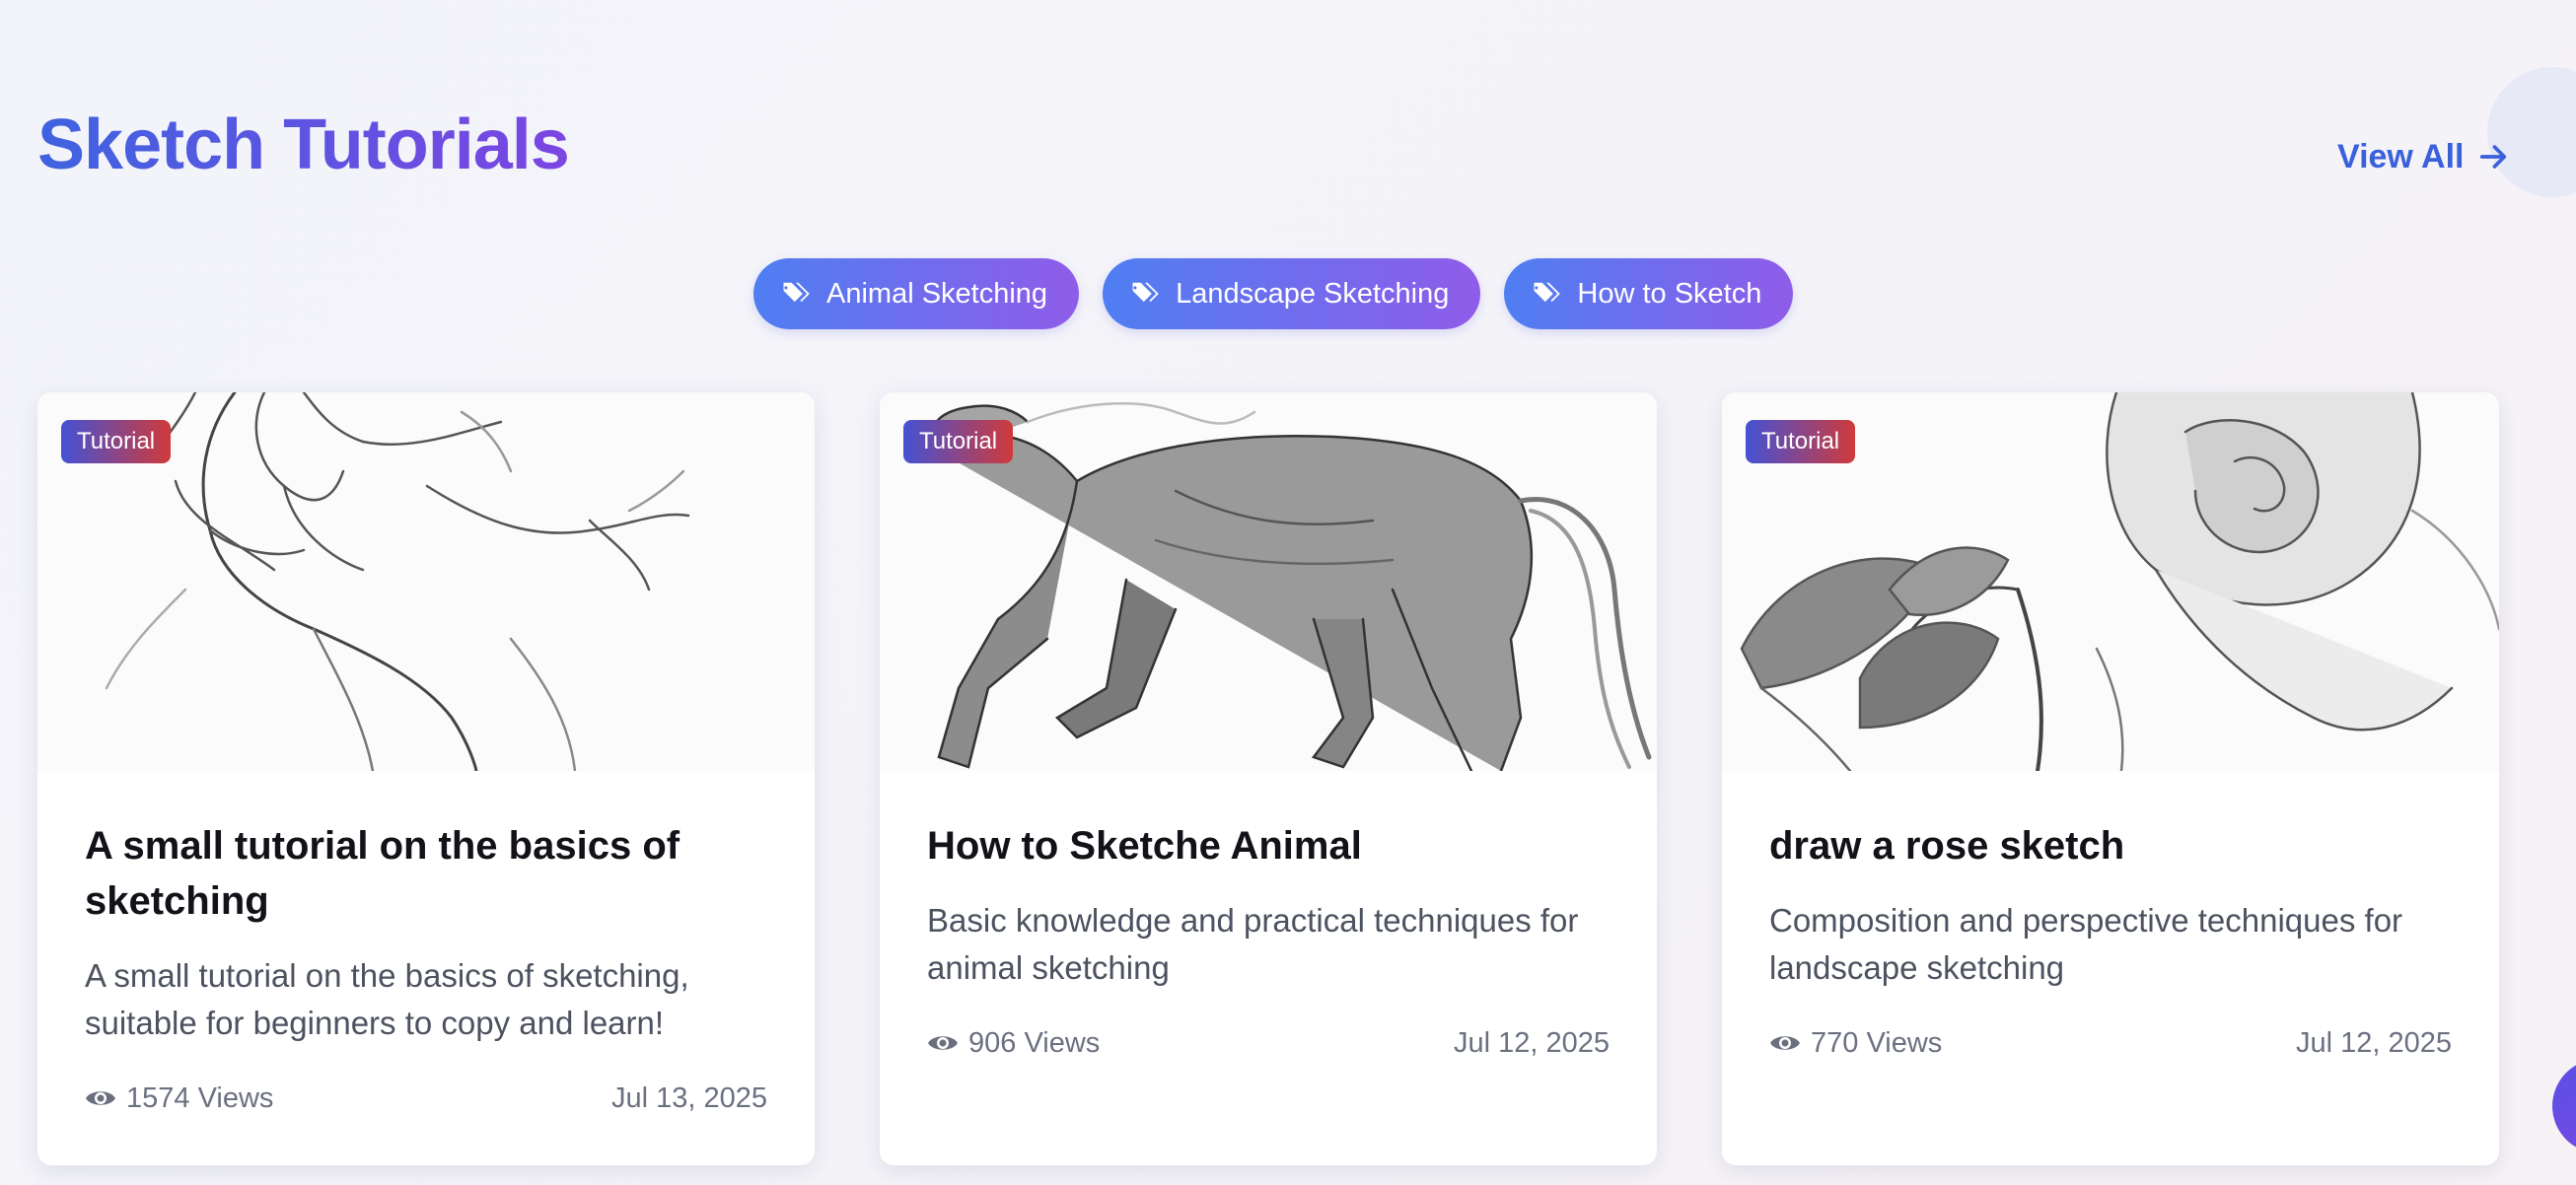 The image size is (2576, 1185). Describe the element at coordinates (937, 293) in the screenshot. I see `tag-label: Animal Sketching` at that location.